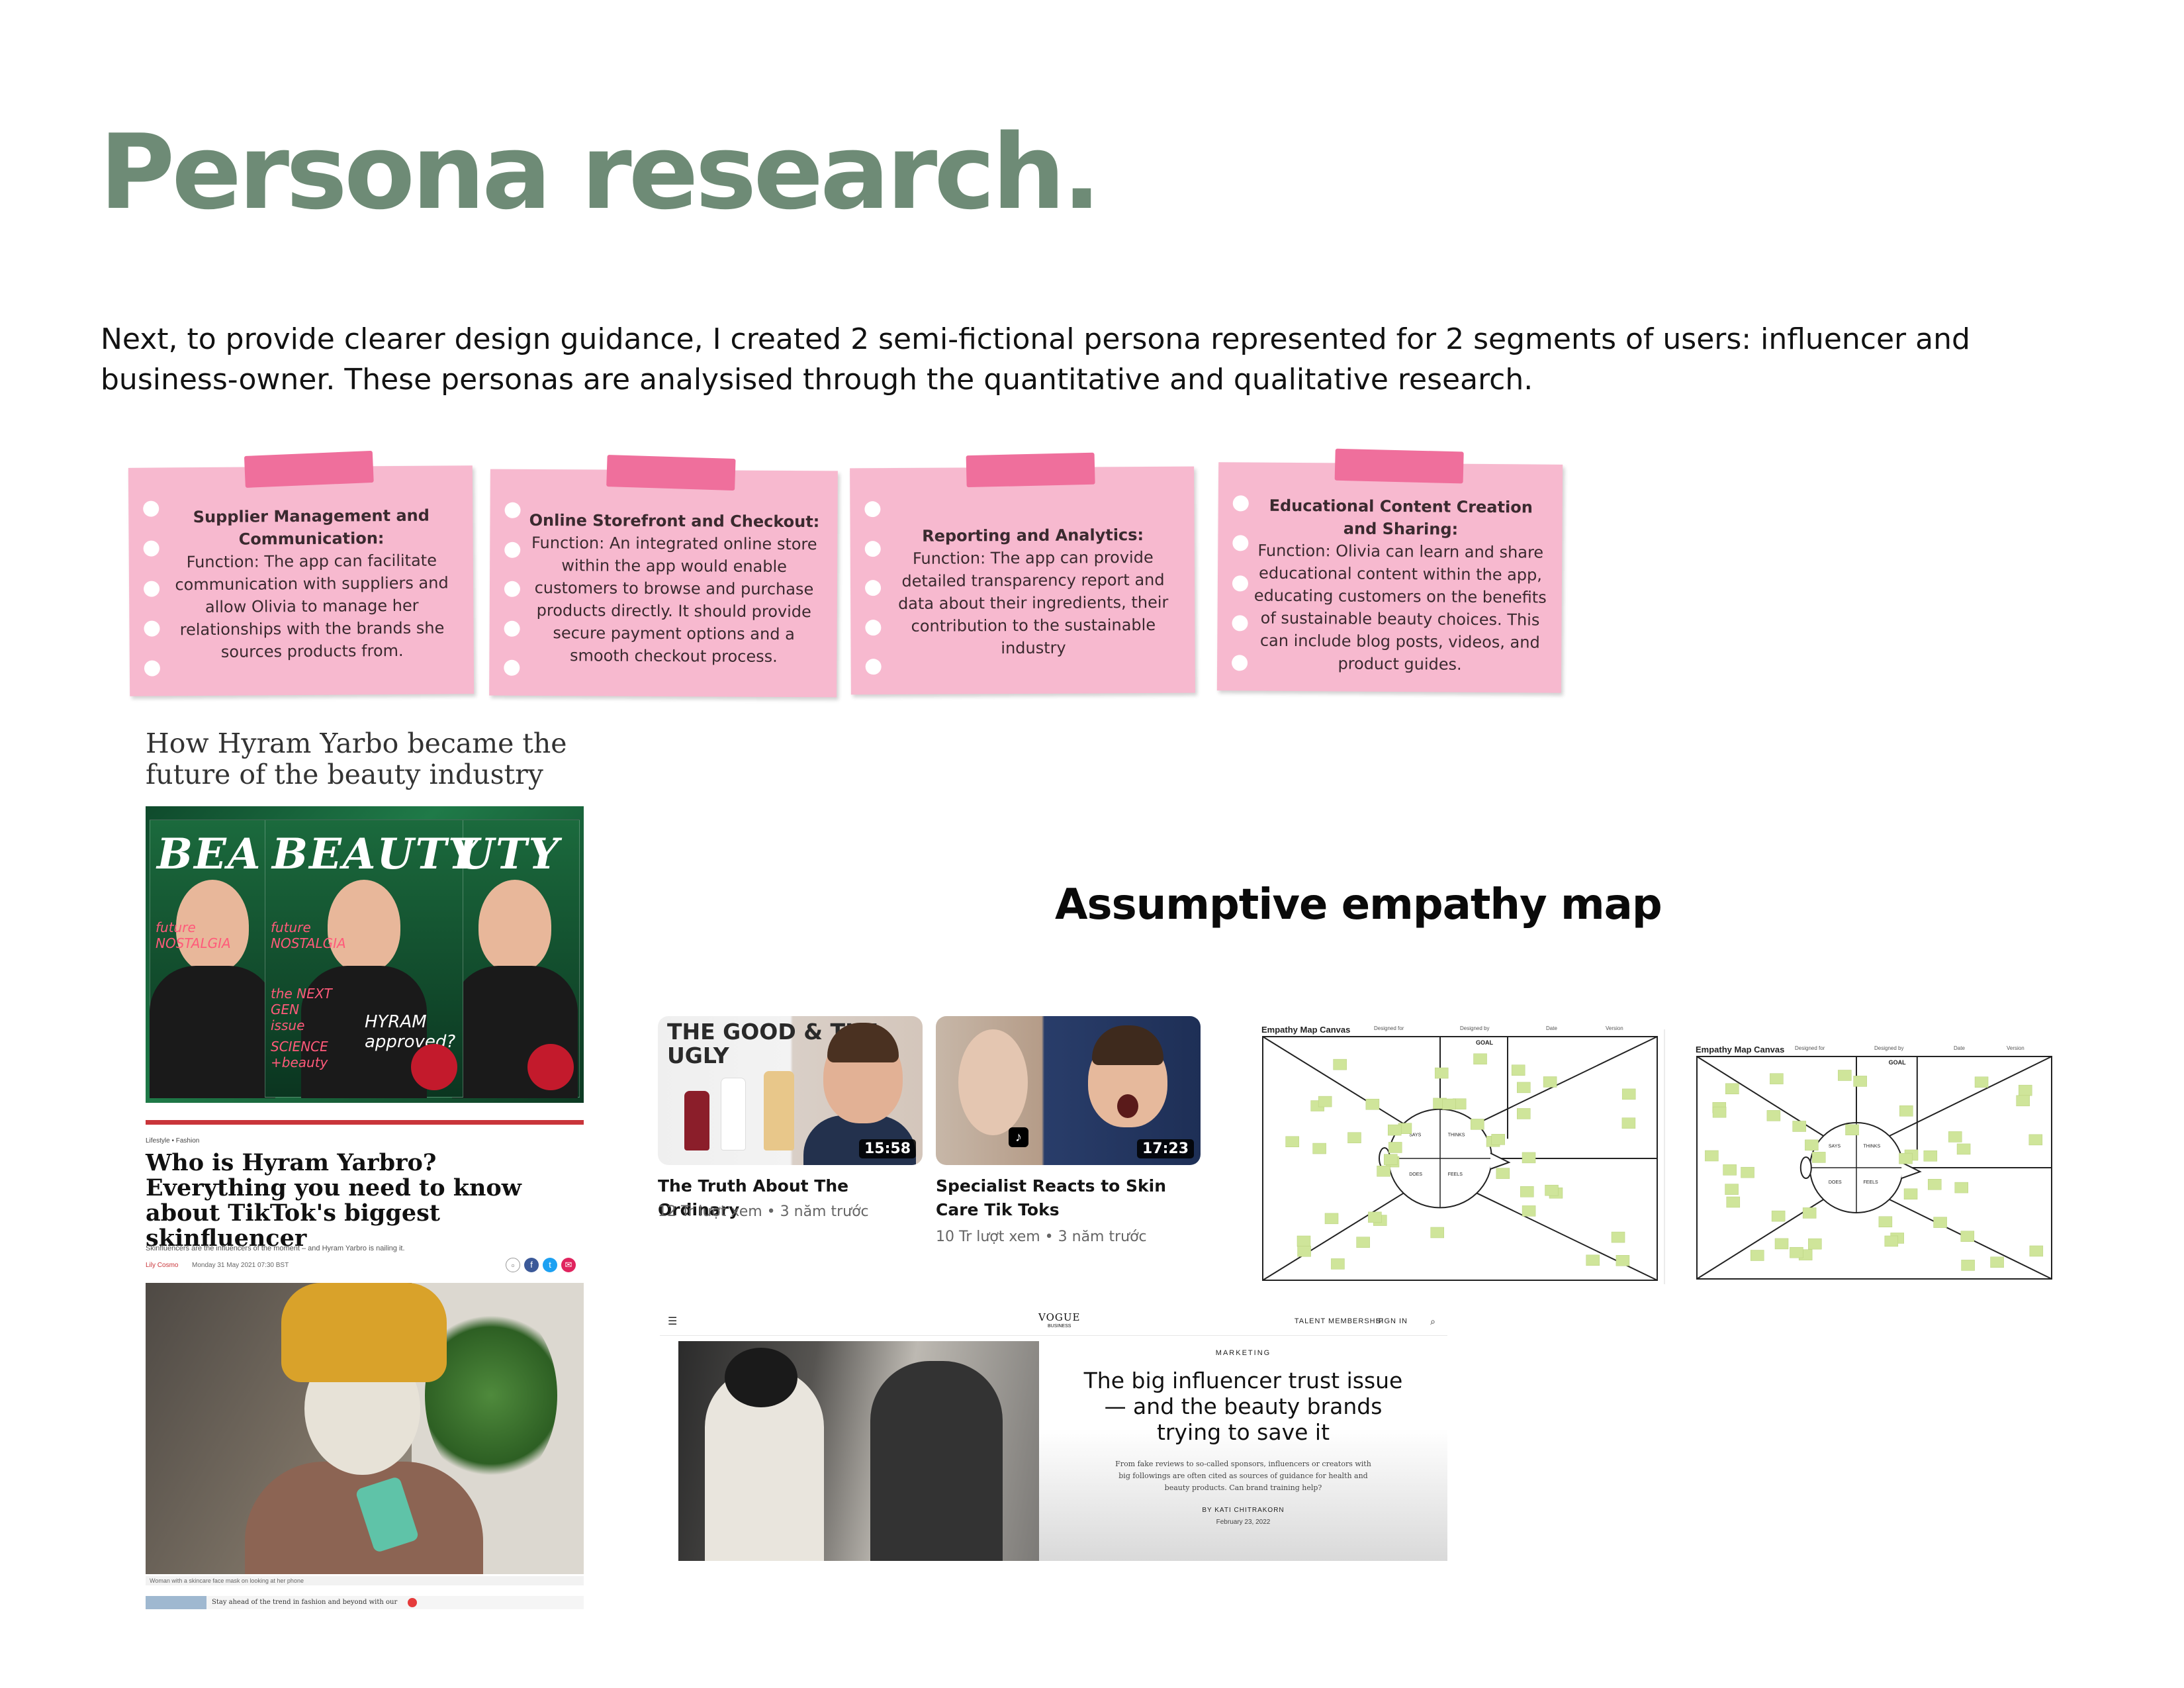 The height and width of the screenshot is (1688, 2184). I want to click on quadrant-label: THINKS, so click(1456, 1135).